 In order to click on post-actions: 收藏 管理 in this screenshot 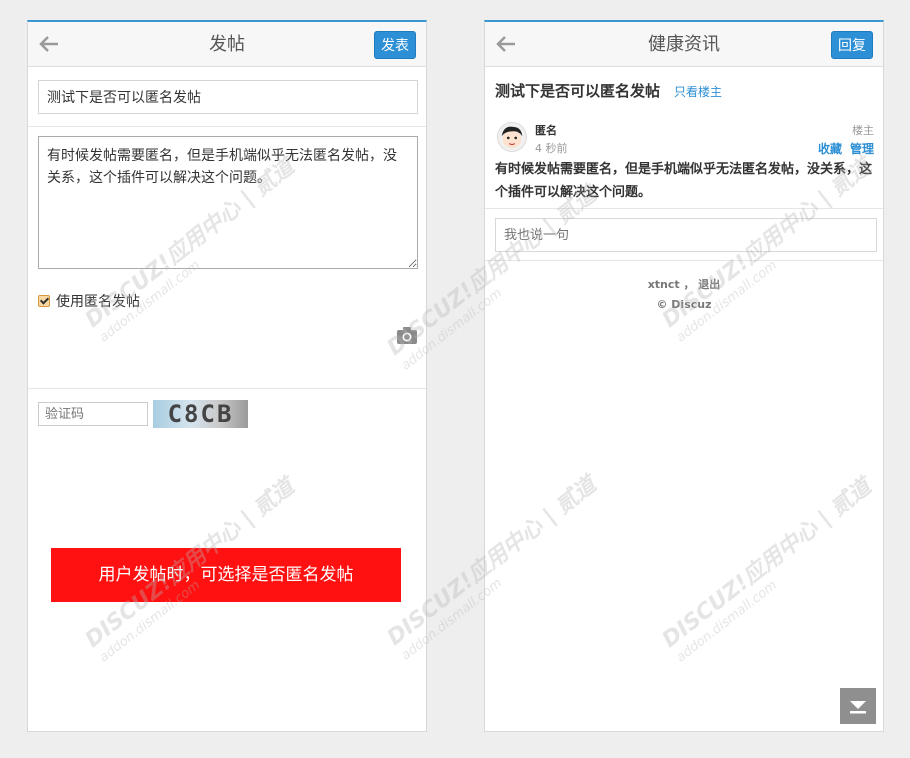, I will do `click(842, 148)`.